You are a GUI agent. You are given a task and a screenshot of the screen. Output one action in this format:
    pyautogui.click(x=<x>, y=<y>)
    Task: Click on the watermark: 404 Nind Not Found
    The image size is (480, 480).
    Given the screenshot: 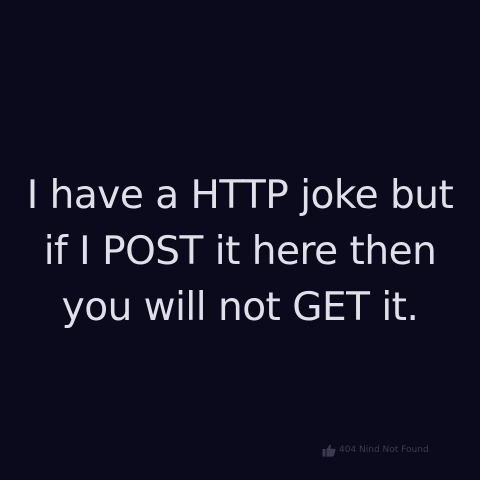 What is the action you would take?
    pyautogui.click(x=375, y=450)
    